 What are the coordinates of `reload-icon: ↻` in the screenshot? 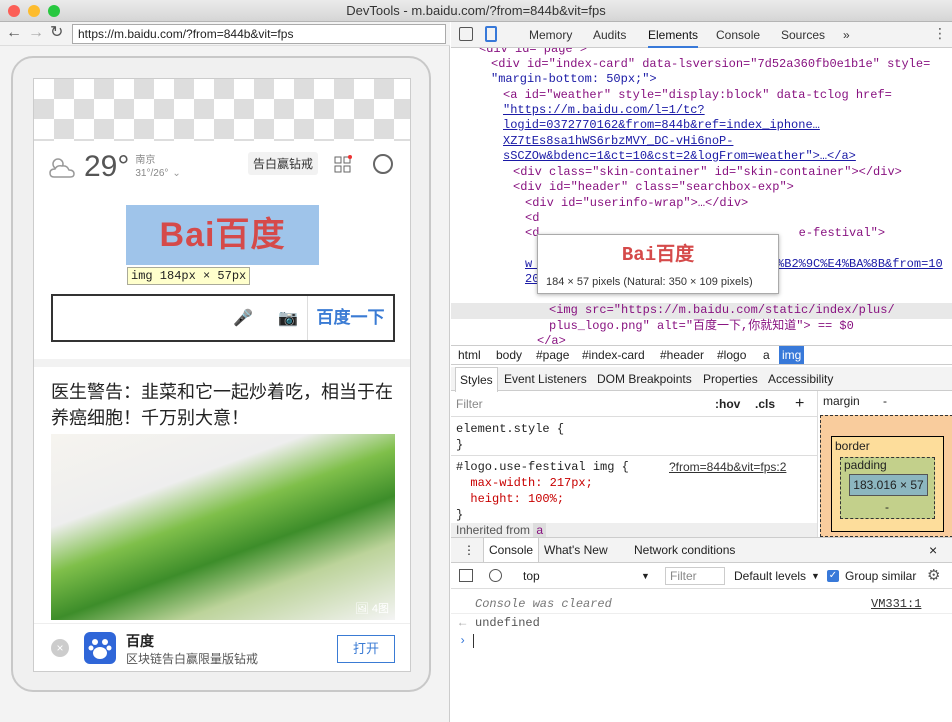 It's located at (56, 33).